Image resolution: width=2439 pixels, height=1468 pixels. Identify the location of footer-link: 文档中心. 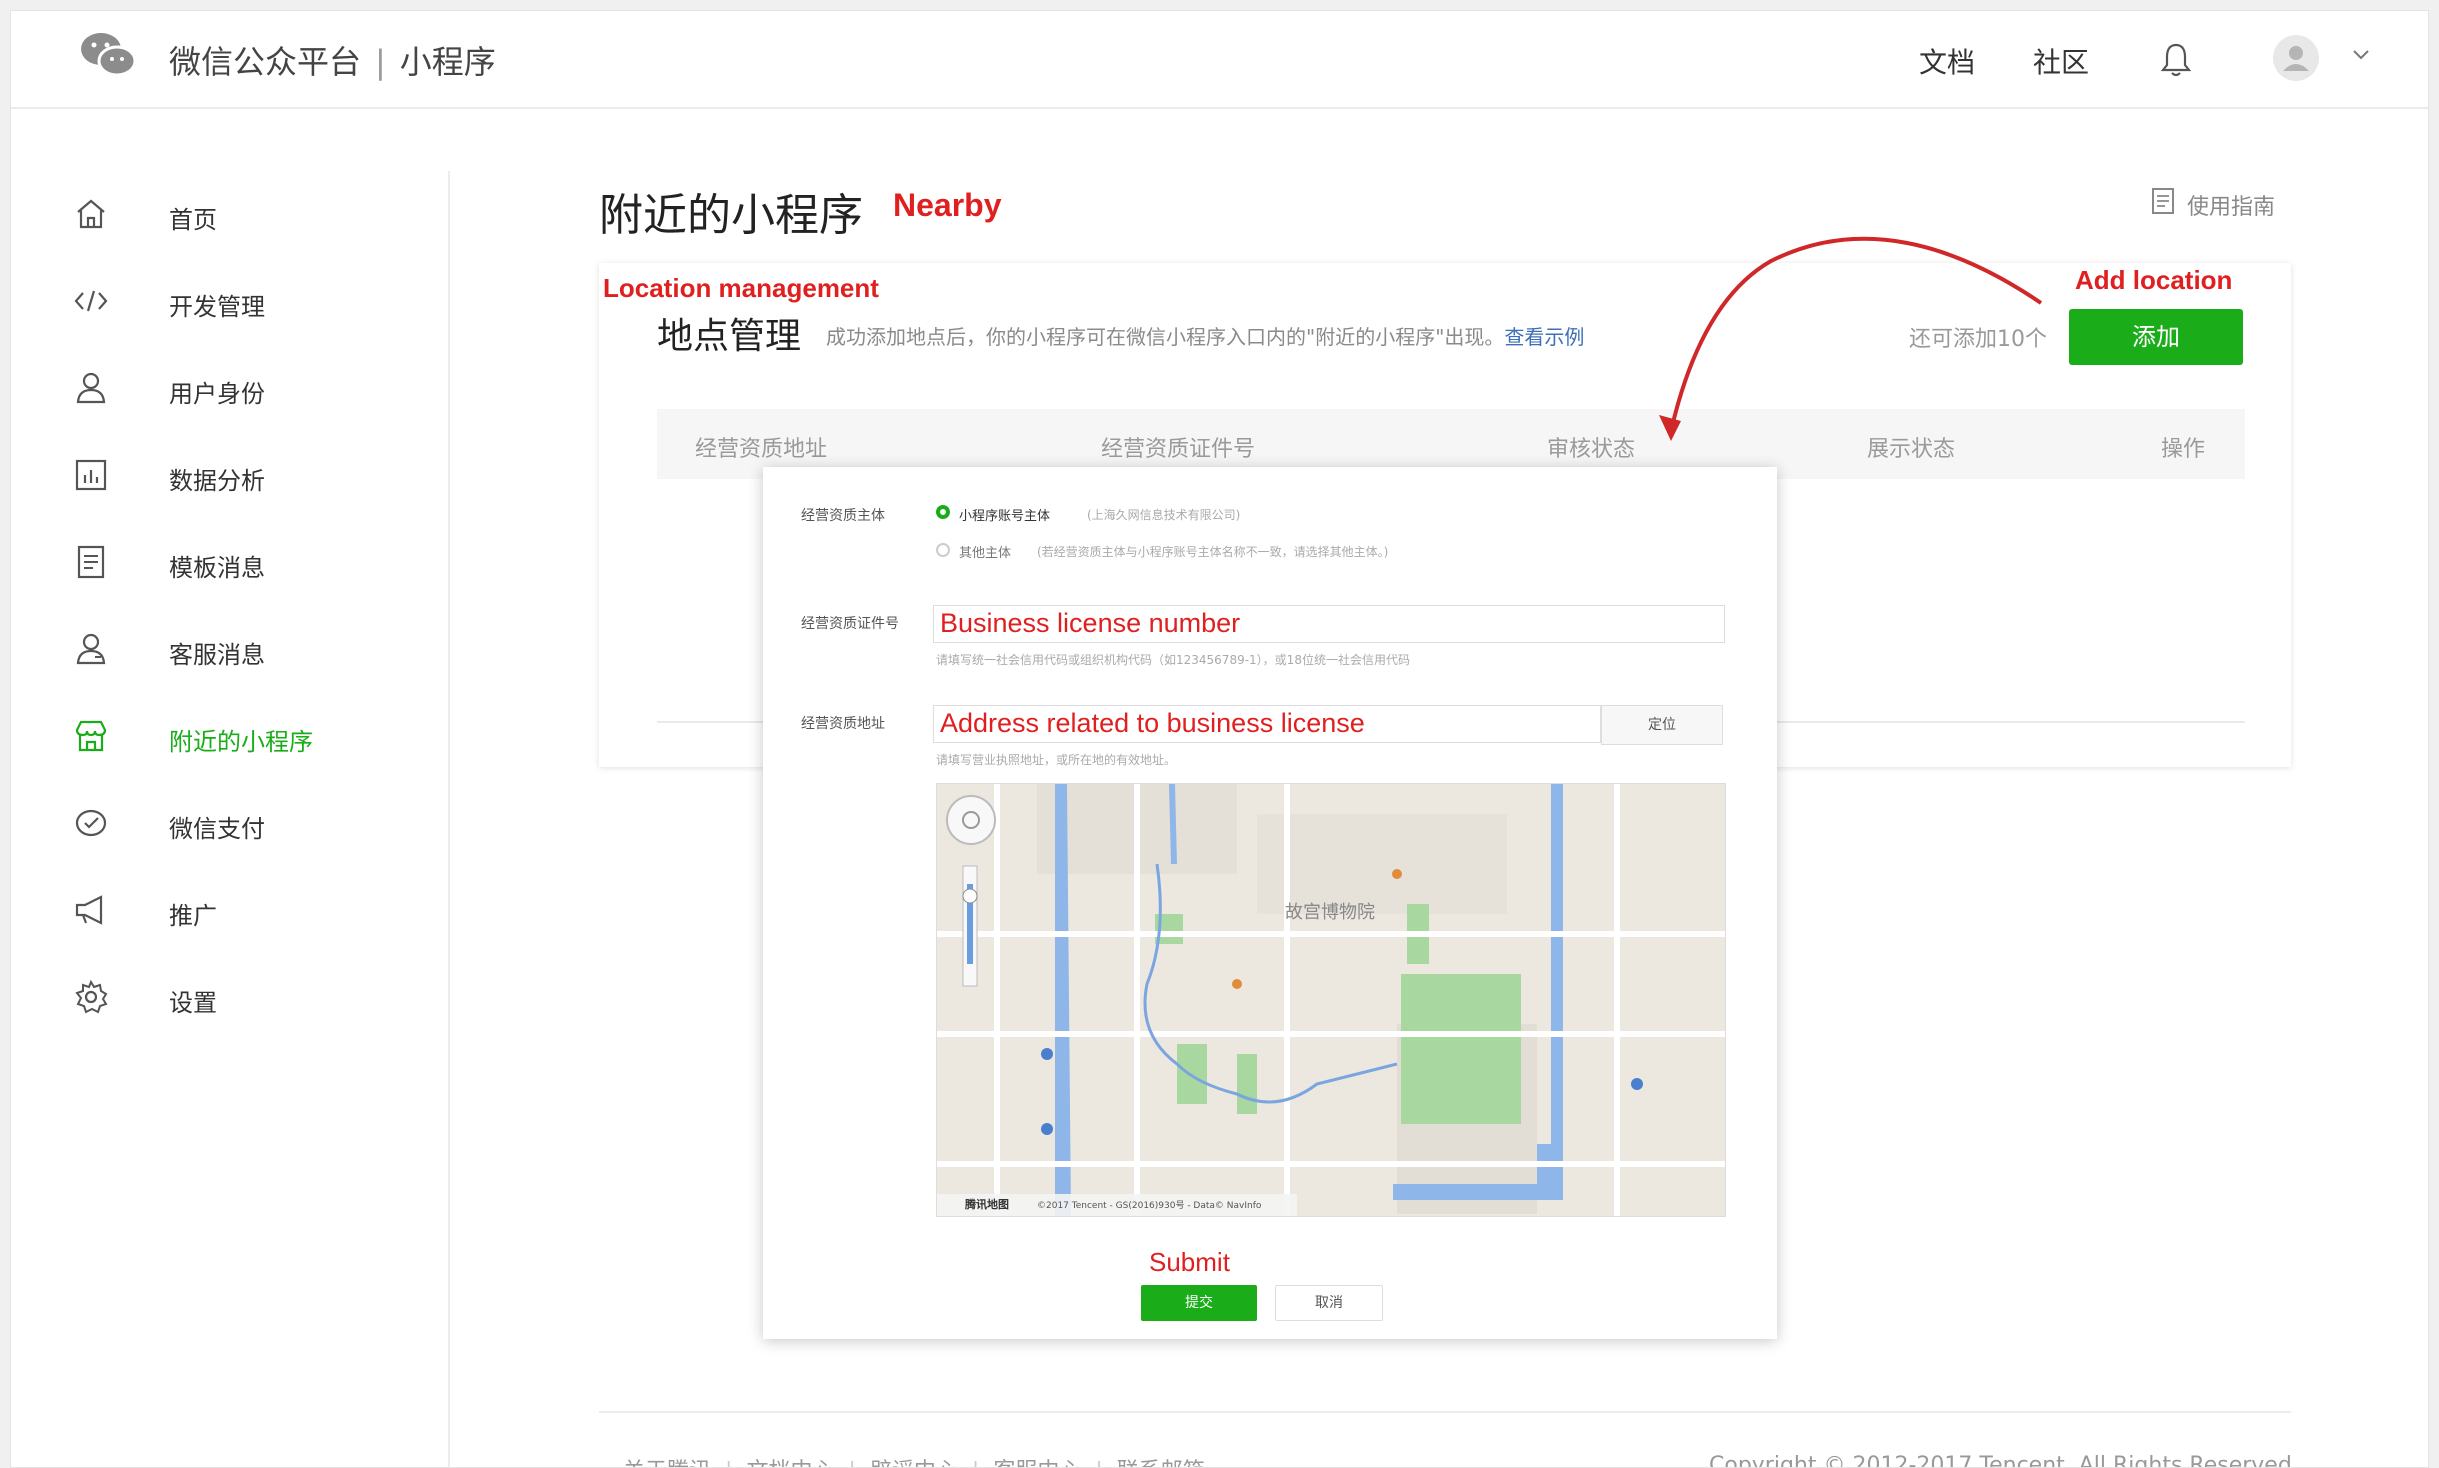
(790, 1463).